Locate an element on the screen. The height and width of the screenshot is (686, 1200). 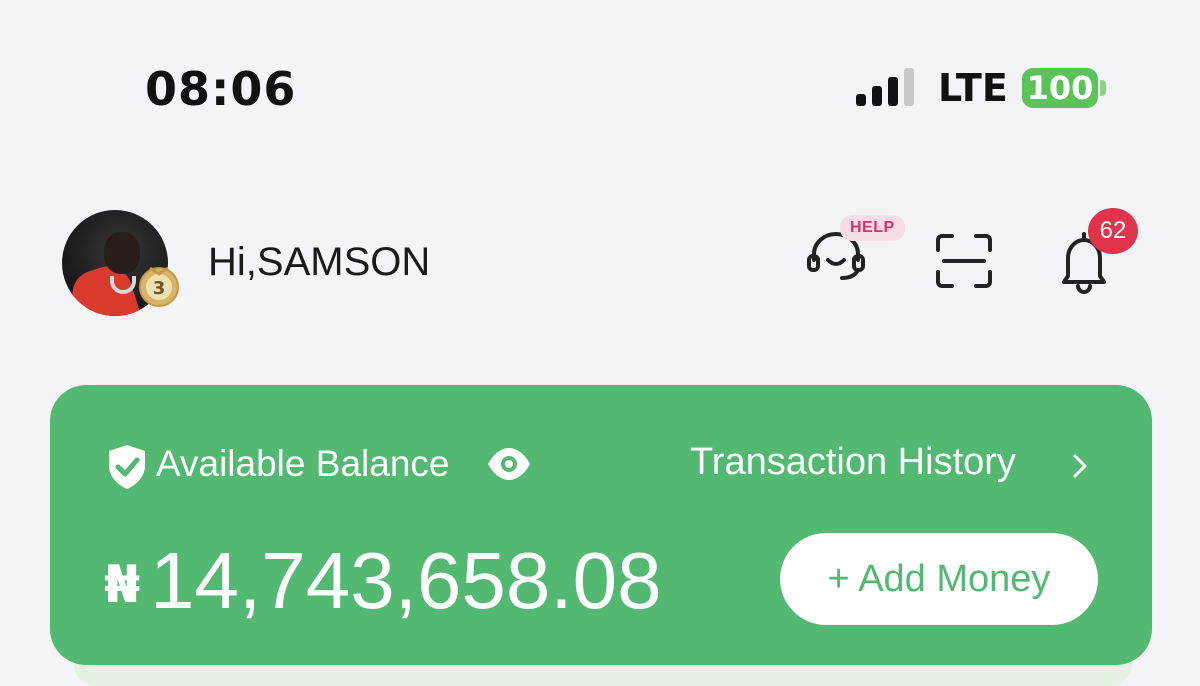
notification-count-badge: 62 is located at coordinates (1113, 231).